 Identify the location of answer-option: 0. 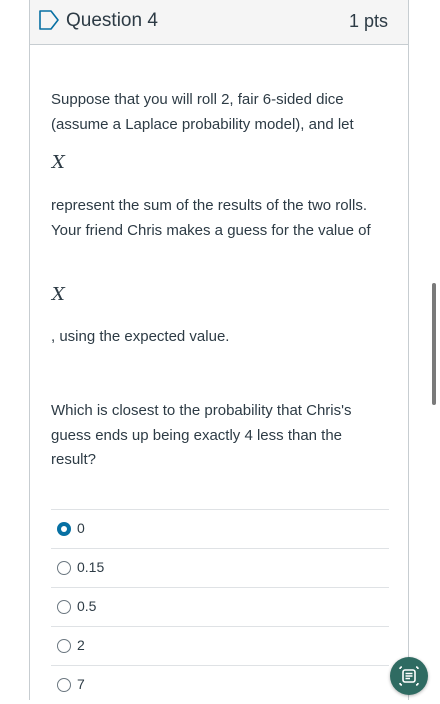
(220, 528).